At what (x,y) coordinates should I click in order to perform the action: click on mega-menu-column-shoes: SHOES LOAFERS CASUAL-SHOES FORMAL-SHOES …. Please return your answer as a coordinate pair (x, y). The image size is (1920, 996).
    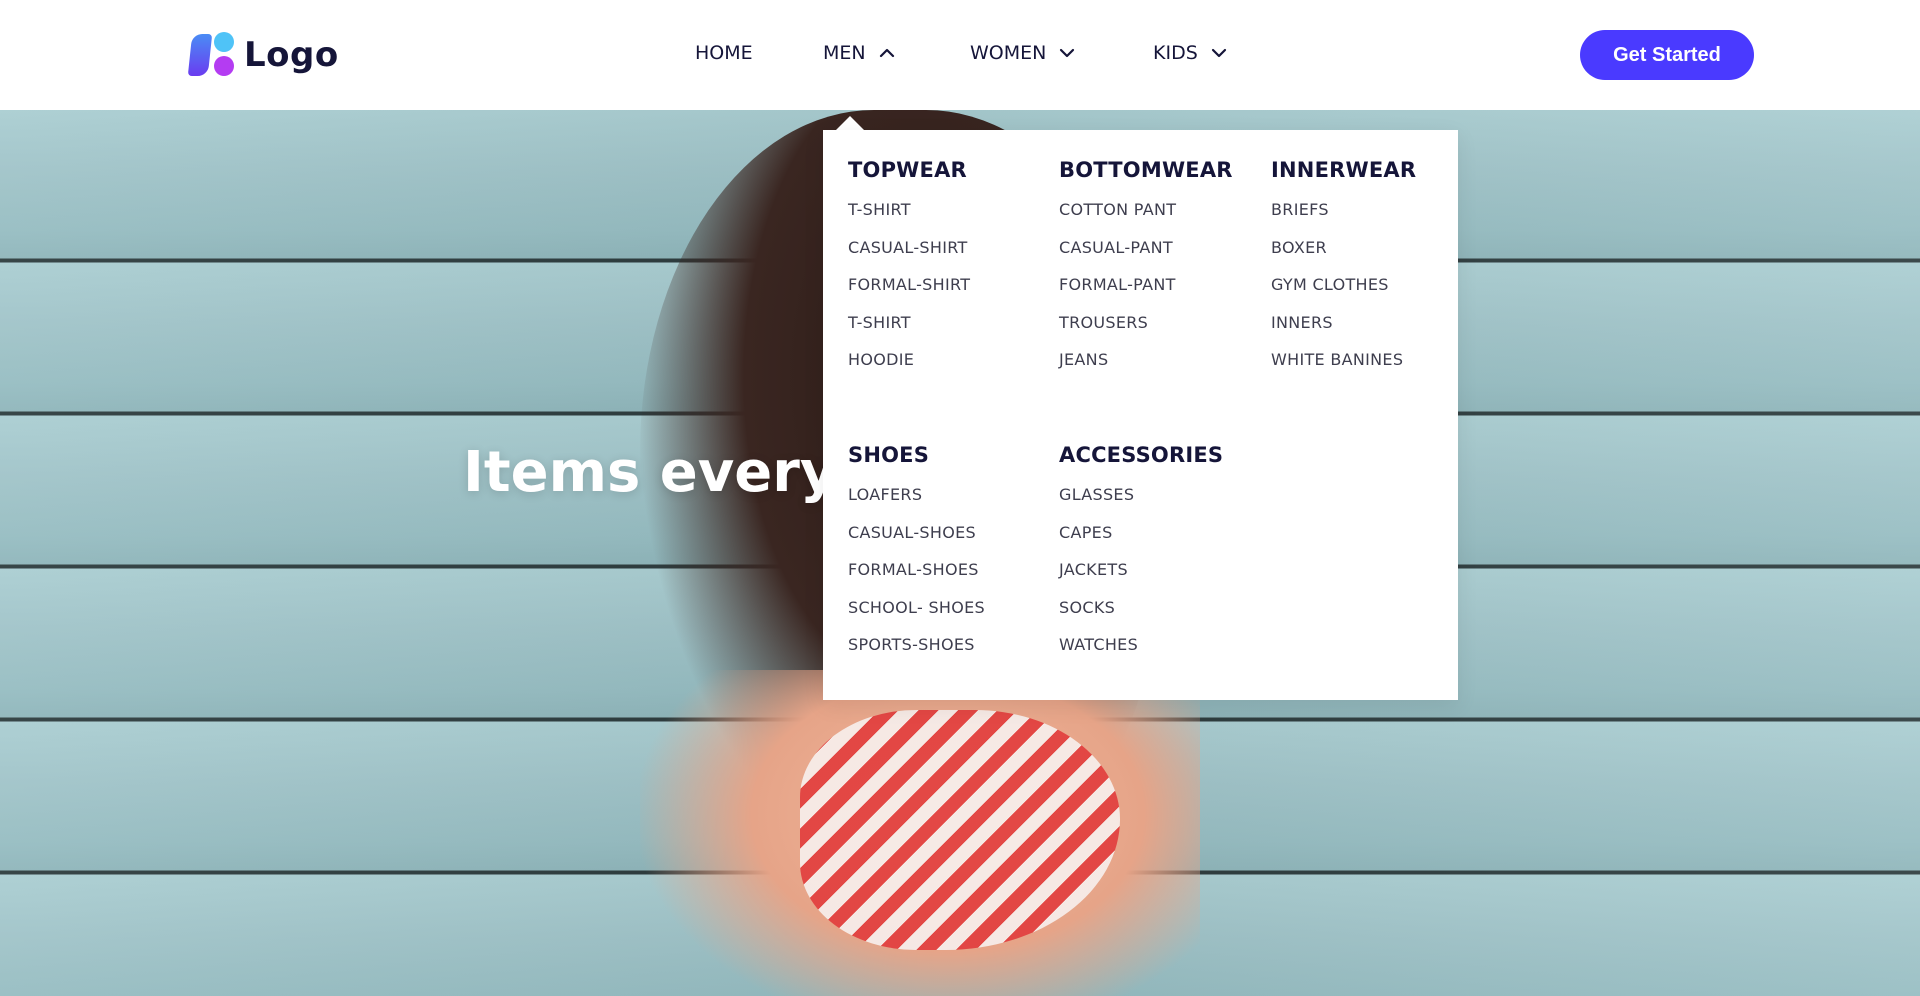
    Looking at the image, I should click on (916, 558).